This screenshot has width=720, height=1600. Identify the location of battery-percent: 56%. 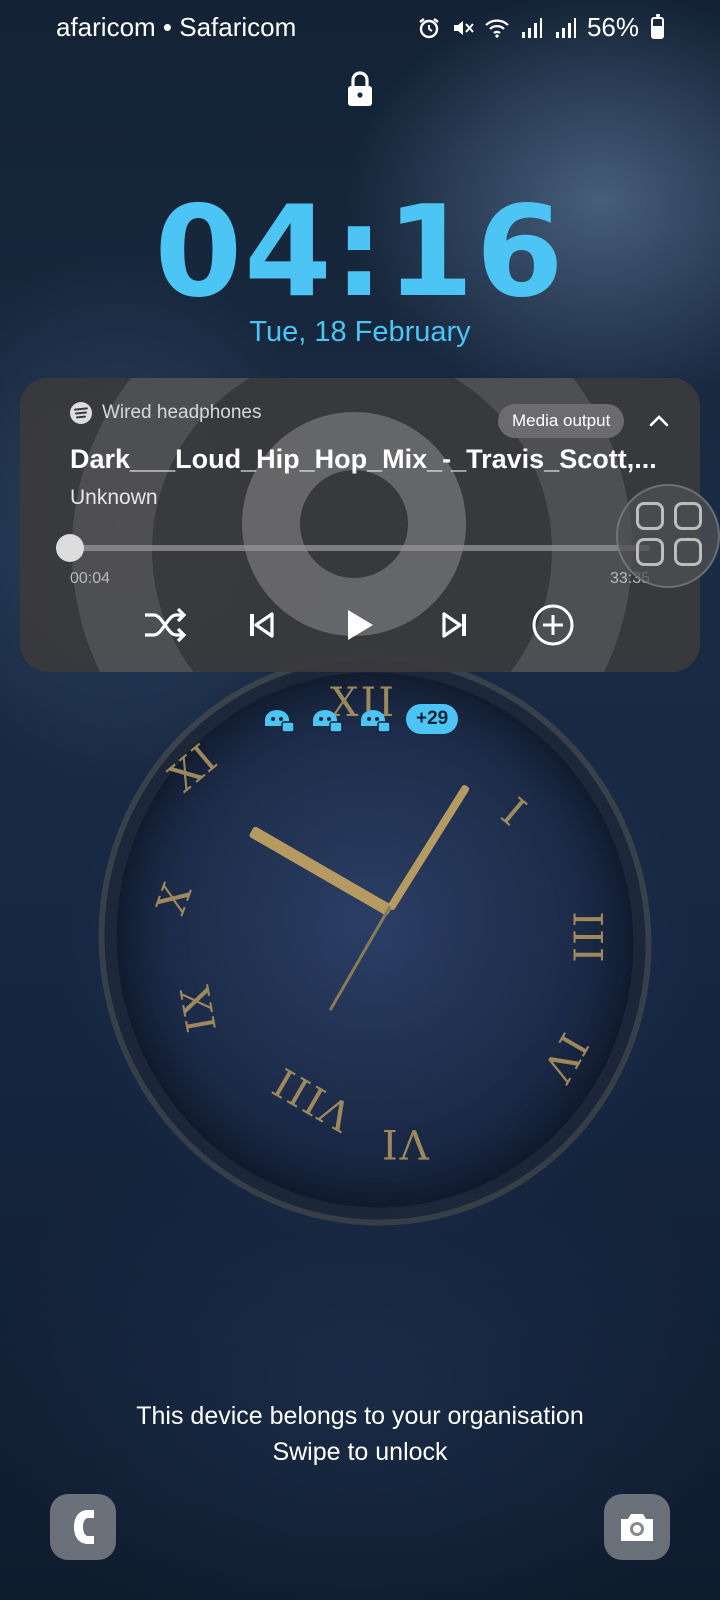
(612, 27).